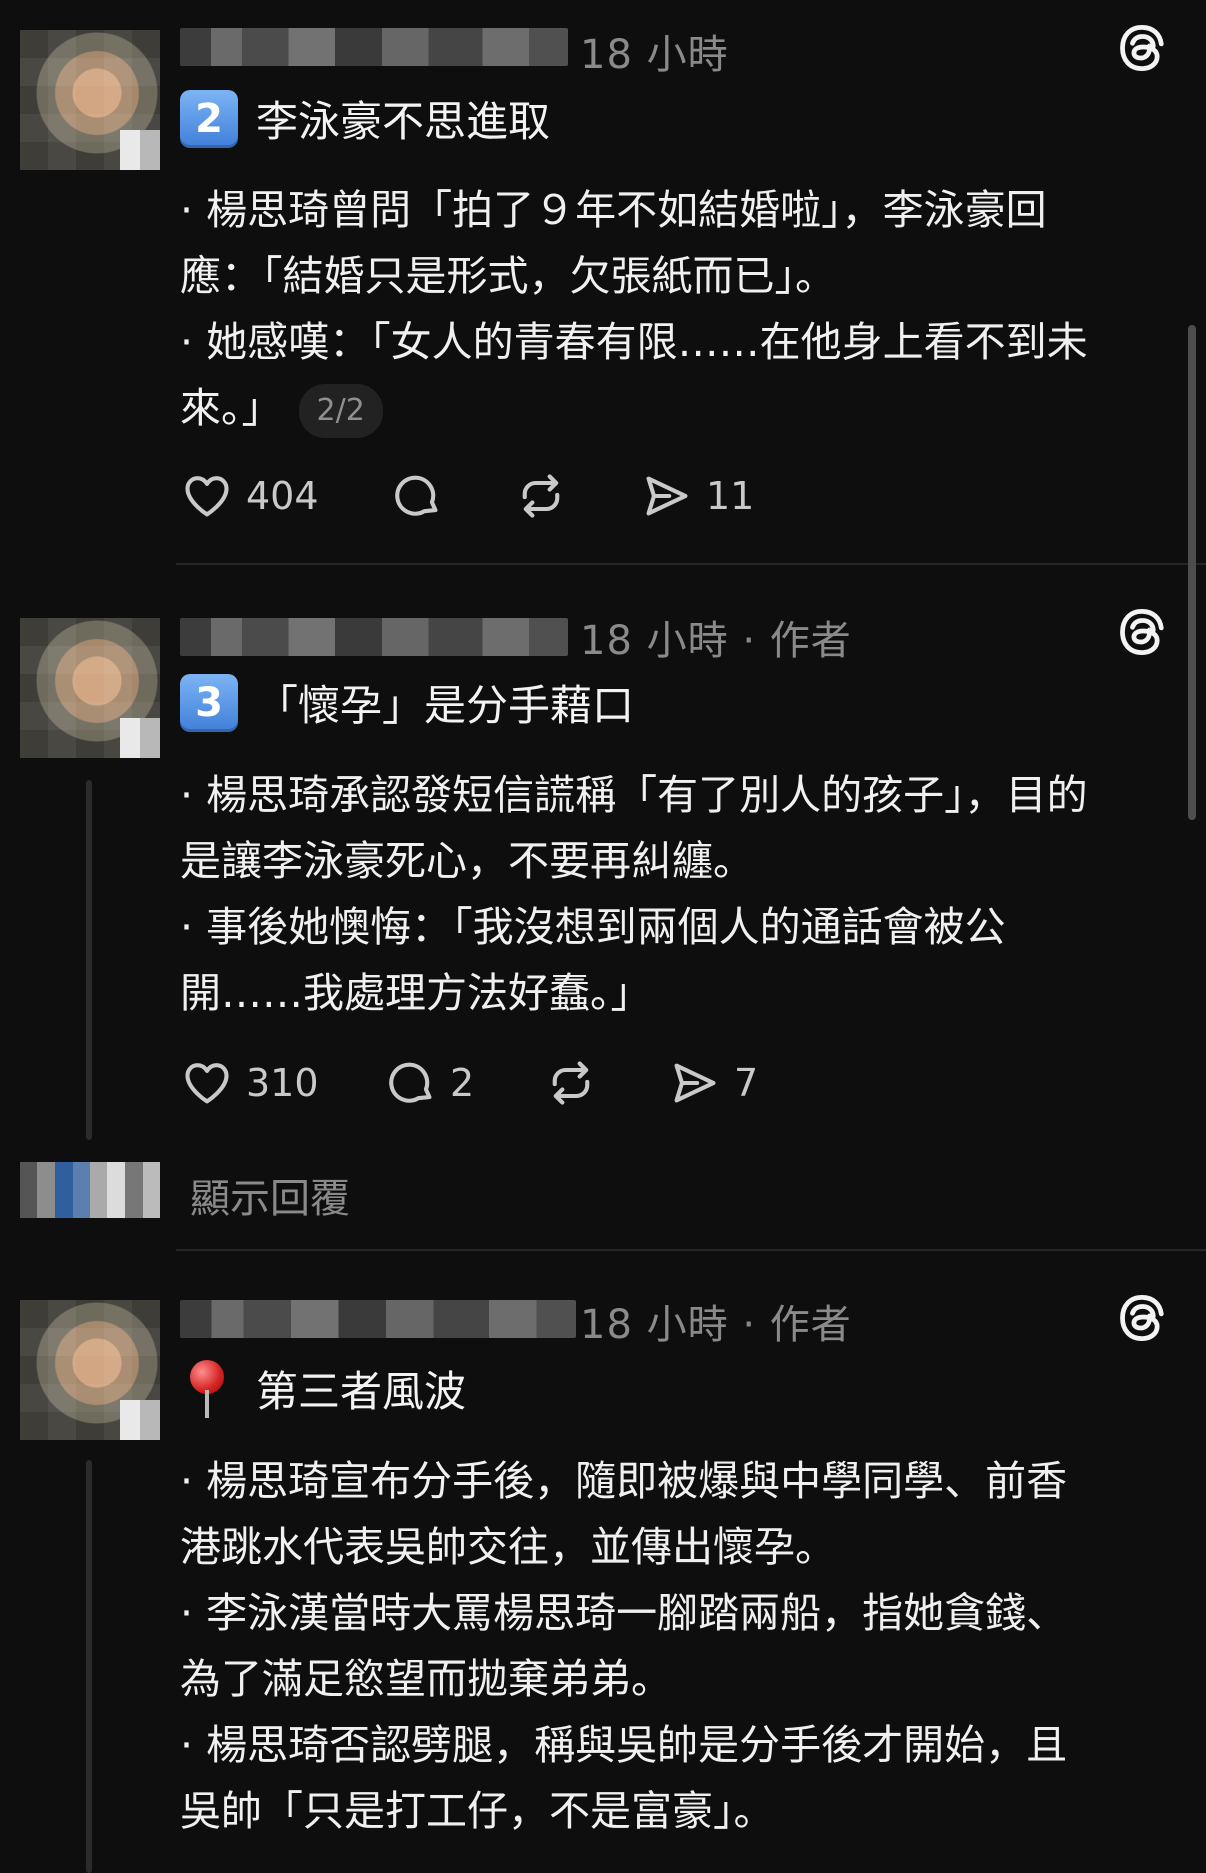 The width and height of the screenshot is (1206, 1873). I want to click on body-line: 應：「結婚只是形式，欠張紙而已」。, so click(508, 276).